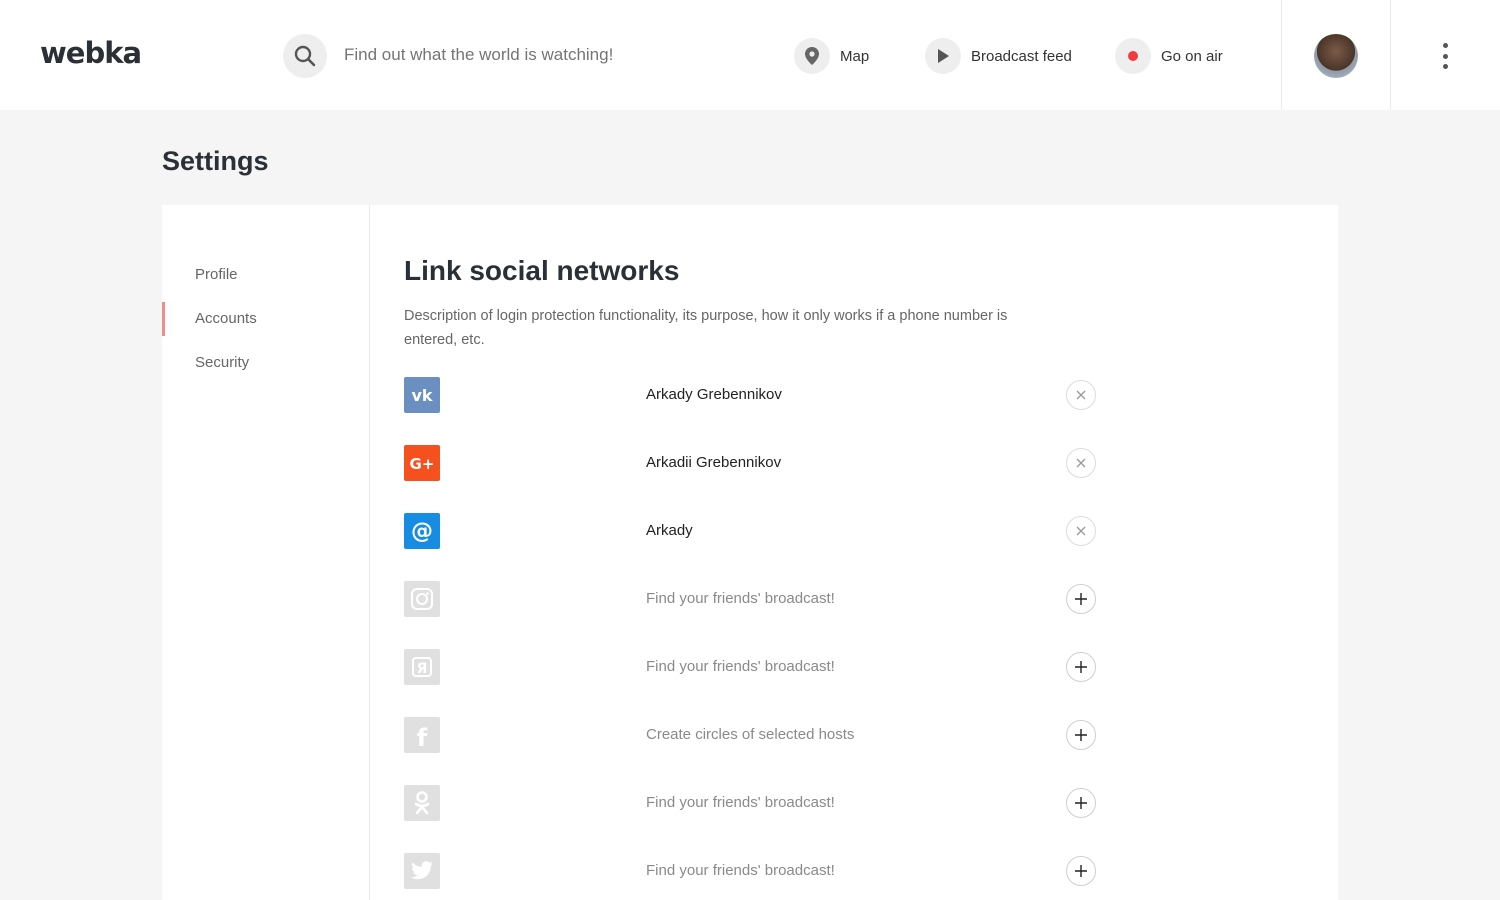 Image resolution: width=1500 pixels, height=900 pixels. I want to click on at-sign-icon: @, so click(422, 531).